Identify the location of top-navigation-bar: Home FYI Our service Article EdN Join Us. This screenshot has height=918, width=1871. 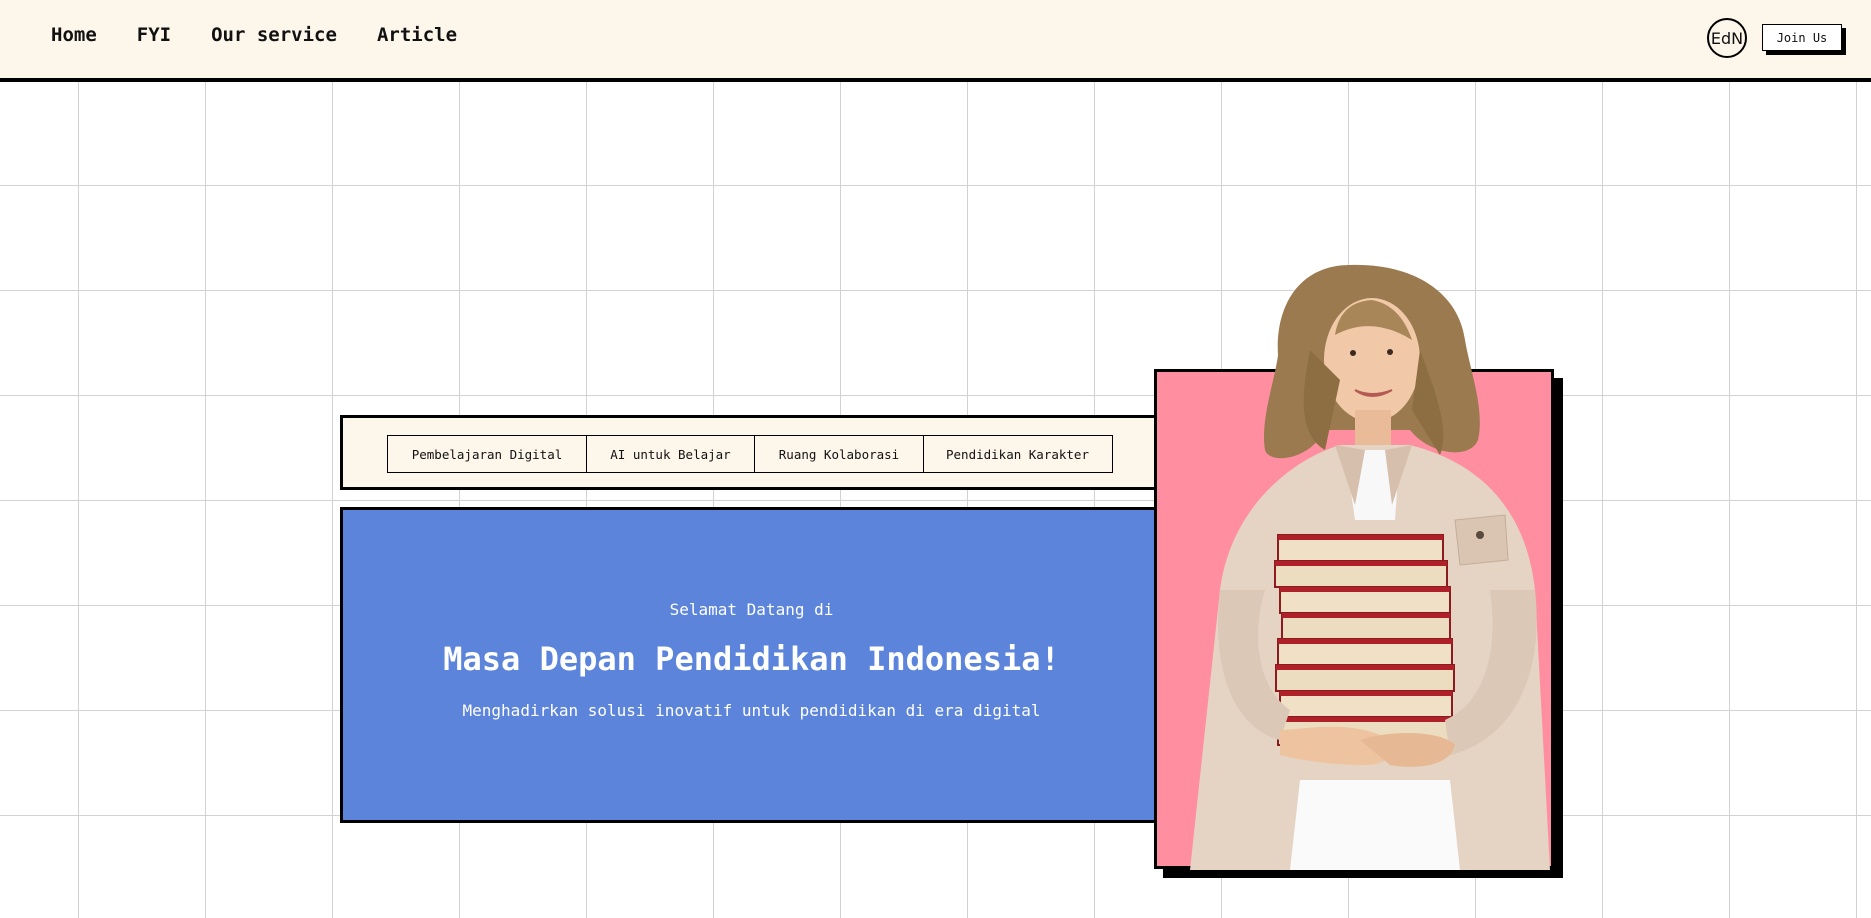
(935, 41).